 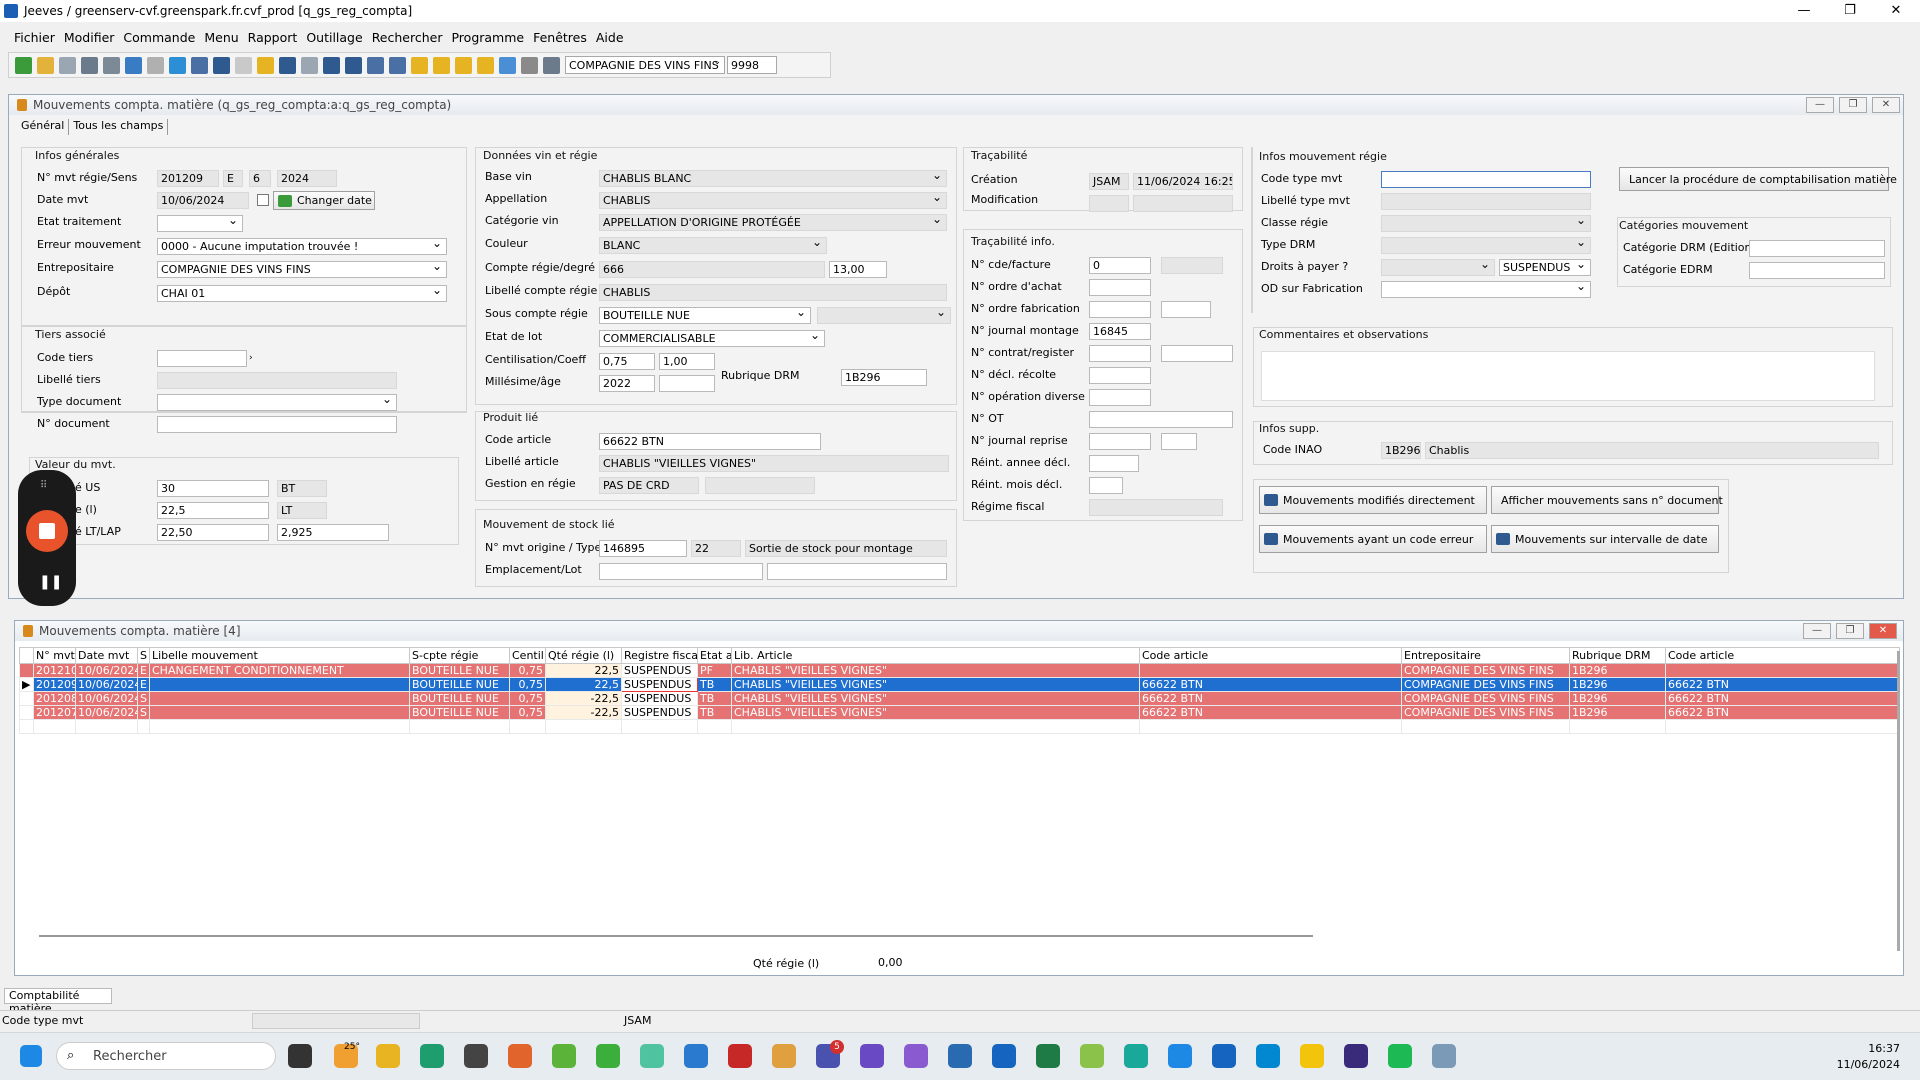 I want to click on status-tab: Comptabilité matière, so click(x=58, y=1001).